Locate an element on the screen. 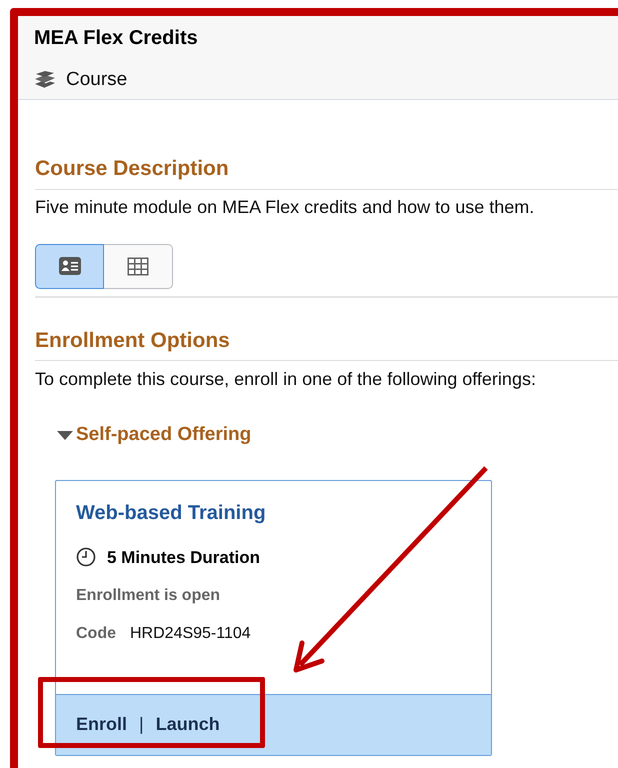  offering-group-toggle: Self-paced Offering is located at coordinates (154, 435).